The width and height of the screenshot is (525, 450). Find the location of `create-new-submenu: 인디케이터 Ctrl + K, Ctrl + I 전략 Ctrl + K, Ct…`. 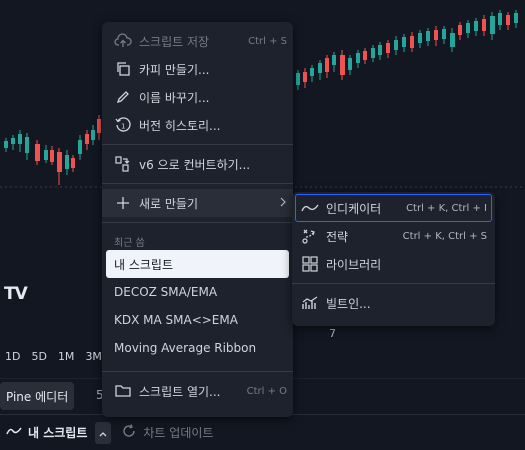

create-new-submenu: 인디케이터 Ctrl + K, Ctrl + I 전략 Ctrl + K, Ct… is located at coordinates (393, 259).